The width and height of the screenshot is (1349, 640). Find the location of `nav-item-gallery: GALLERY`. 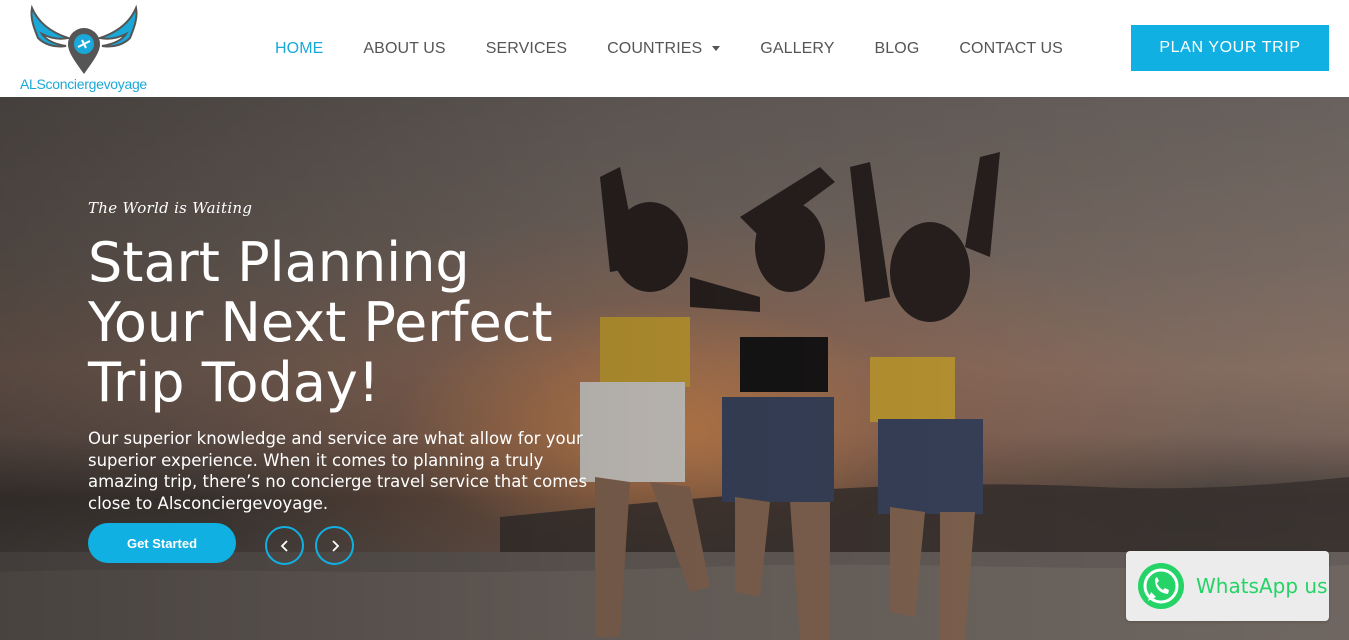

nav-item-gallery: GALLERY is located at coordinates (797, 49).